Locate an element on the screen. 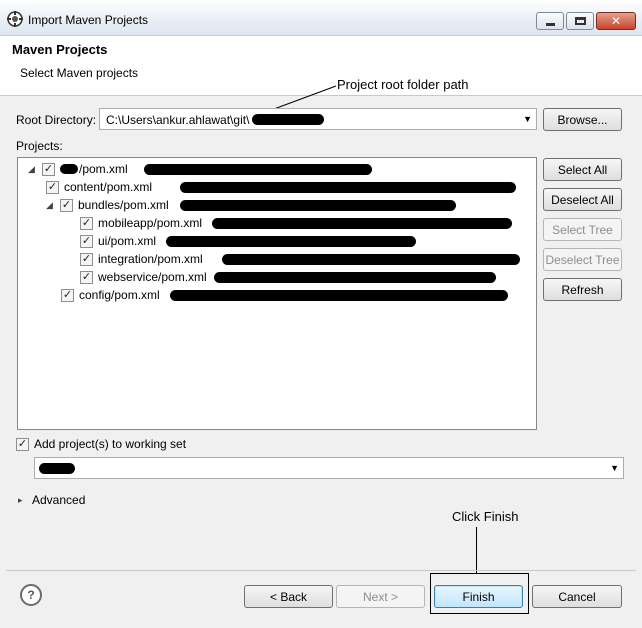 The width and height of the screenshot is (642, 628). tree-item-config: ✓ config/pom.xml is located at coordinates (110, 295).